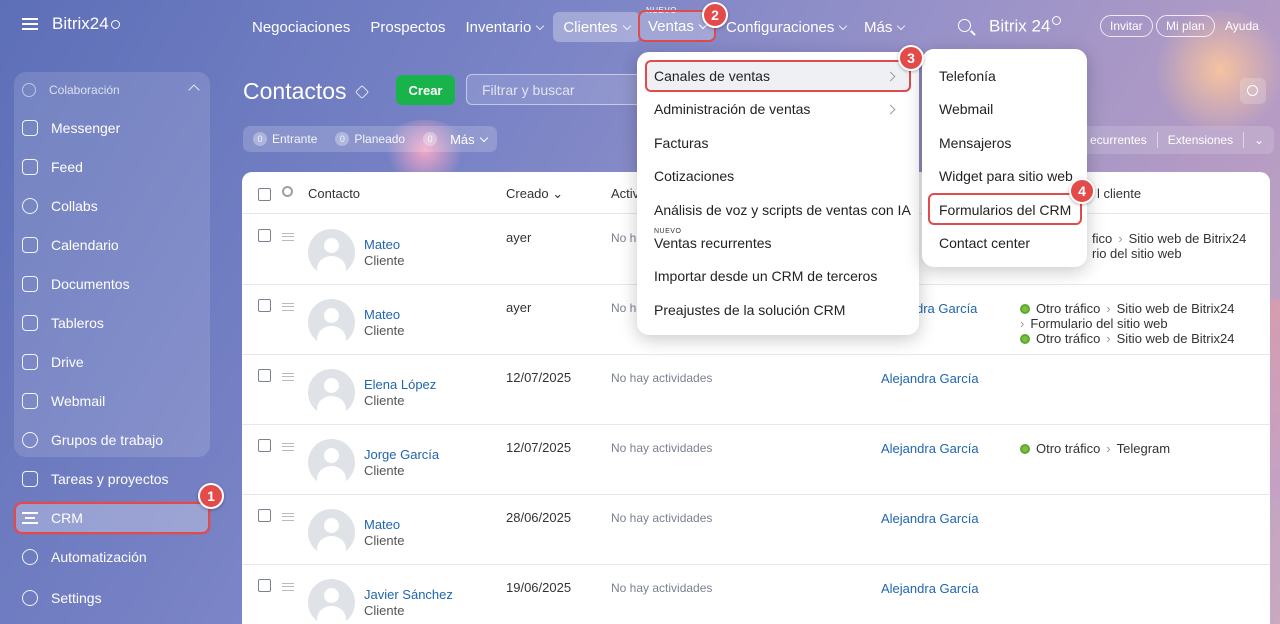  Describe the element at coordinates (287, 191) in the screenshot. I see `column-settings-icon` at that location.